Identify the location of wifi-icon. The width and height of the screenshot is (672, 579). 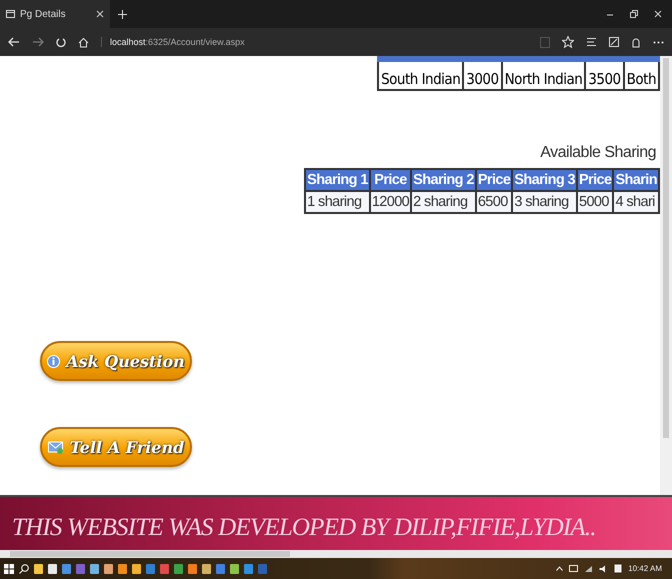
(589, 568).